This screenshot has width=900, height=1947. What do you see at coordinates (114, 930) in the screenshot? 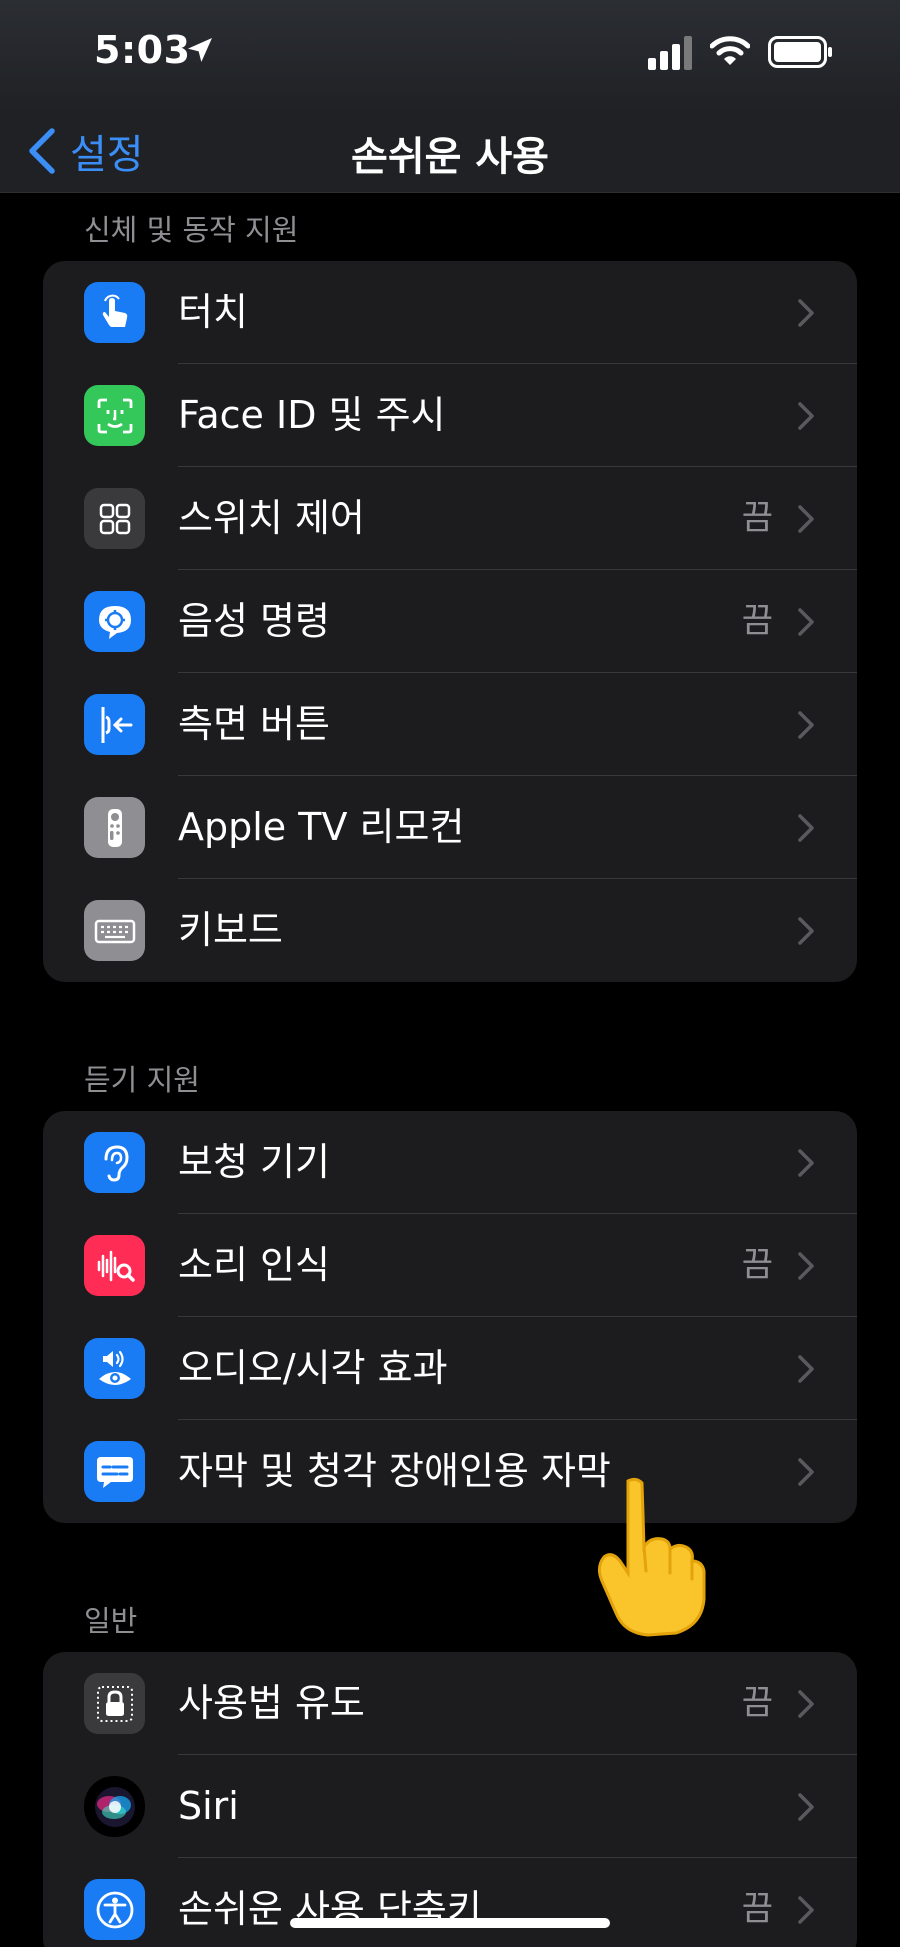
I see `keyboard-icon` at bounding box center [114, 930].